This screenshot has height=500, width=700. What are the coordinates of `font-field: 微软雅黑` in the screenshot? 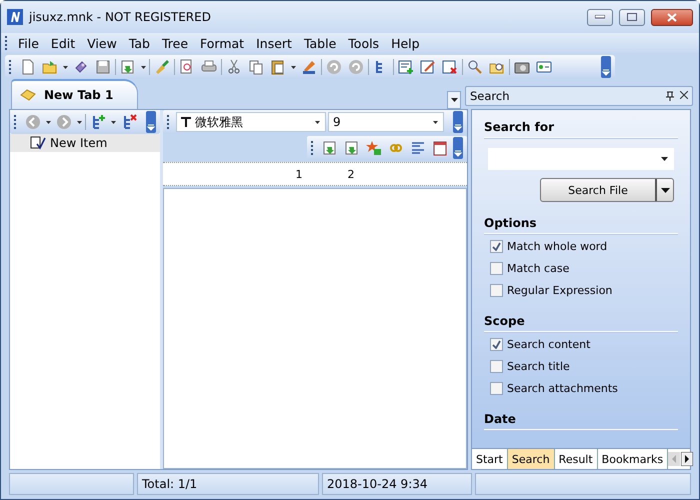 It's located at (251, 122).